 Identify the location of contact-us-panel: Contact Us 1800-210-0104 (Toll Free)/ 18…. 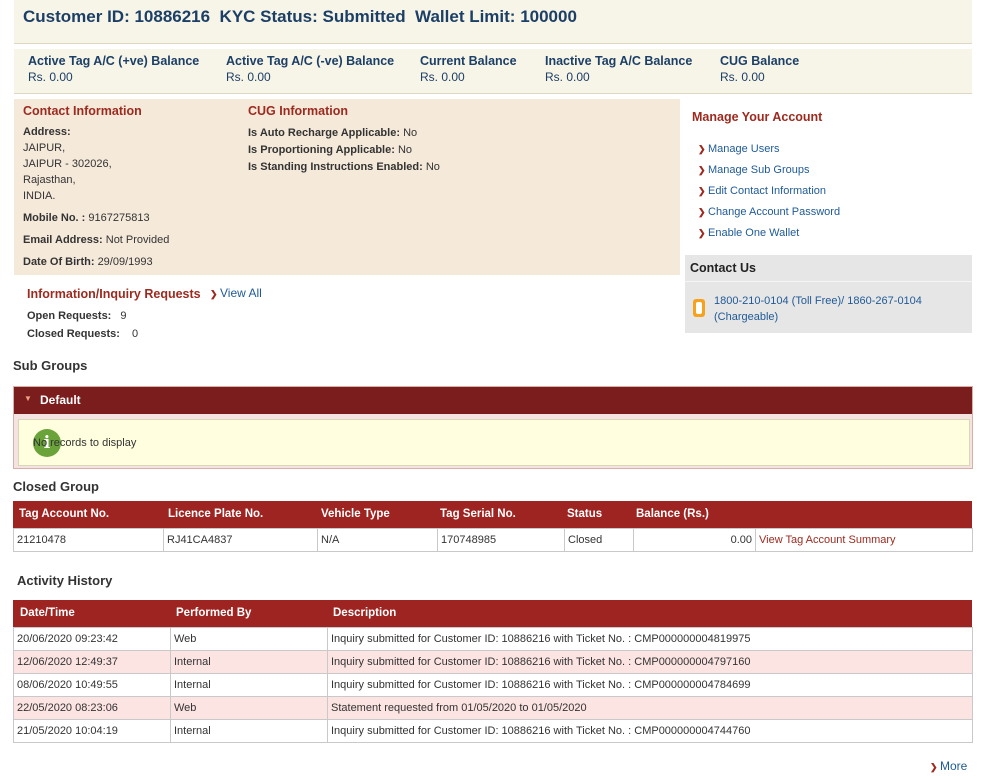
(828, 294).